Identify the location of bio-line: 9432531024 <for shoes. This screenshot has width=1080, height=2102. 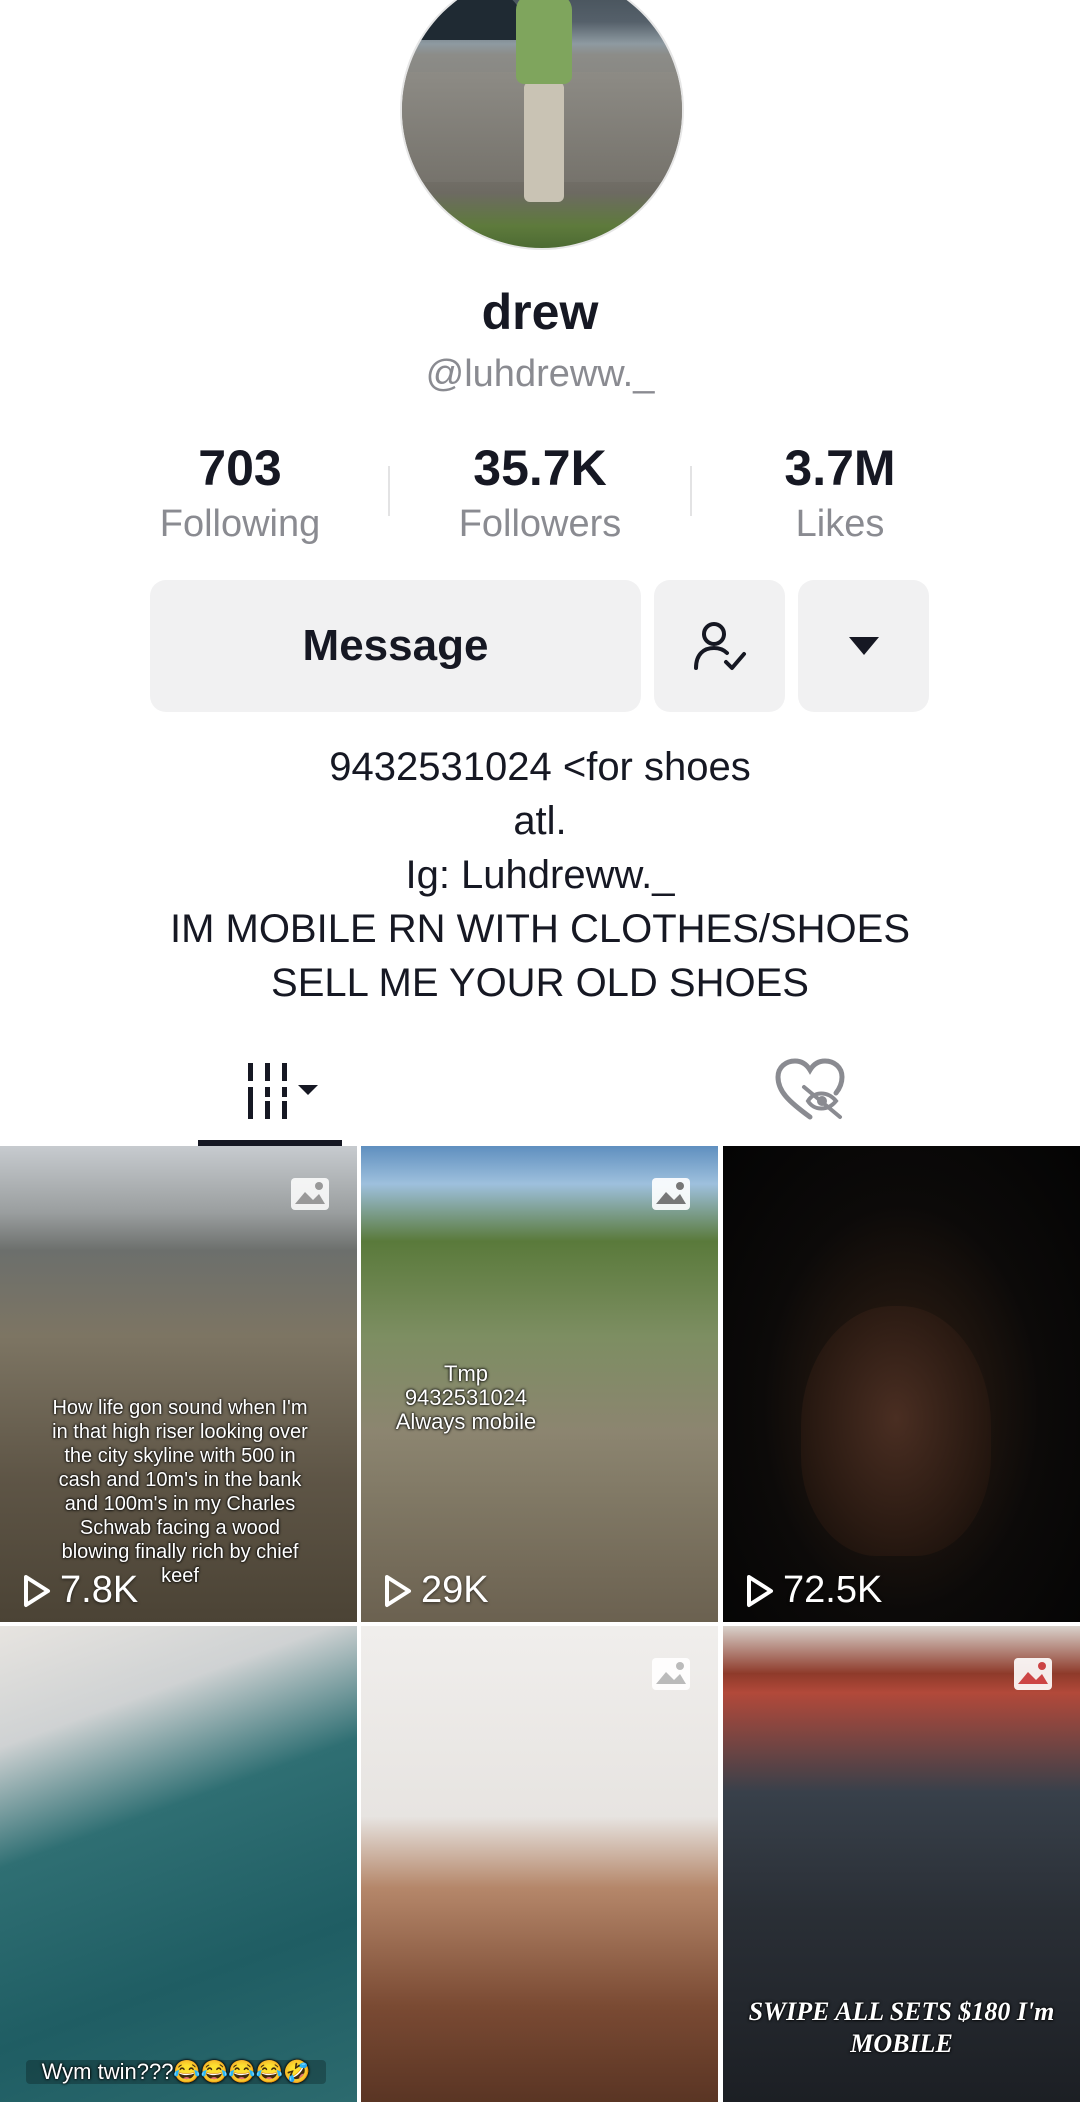
(540, 767).